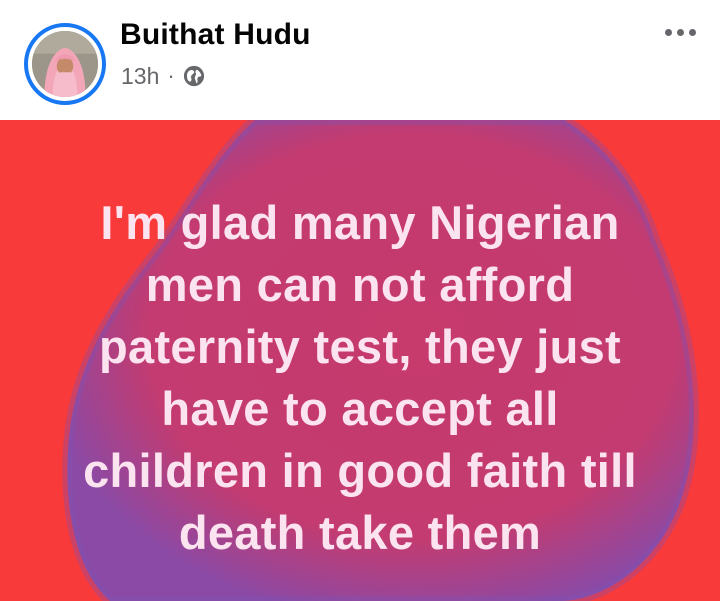 This screenshot has width=720, height=601. I want to click on profile-photo, so click(65, 64).